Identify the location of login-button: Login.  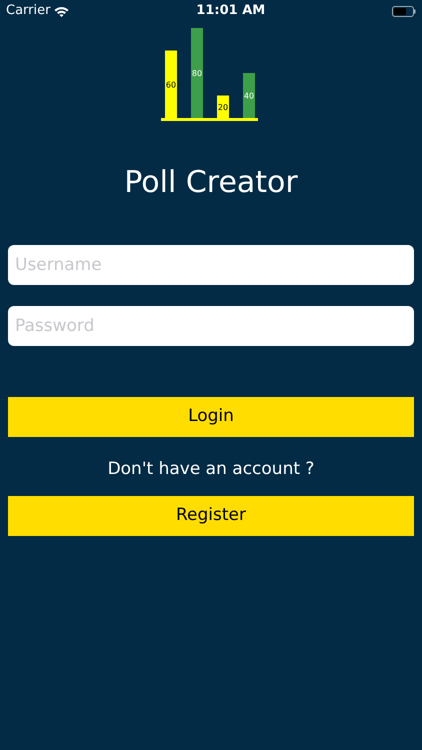
(211, 417).